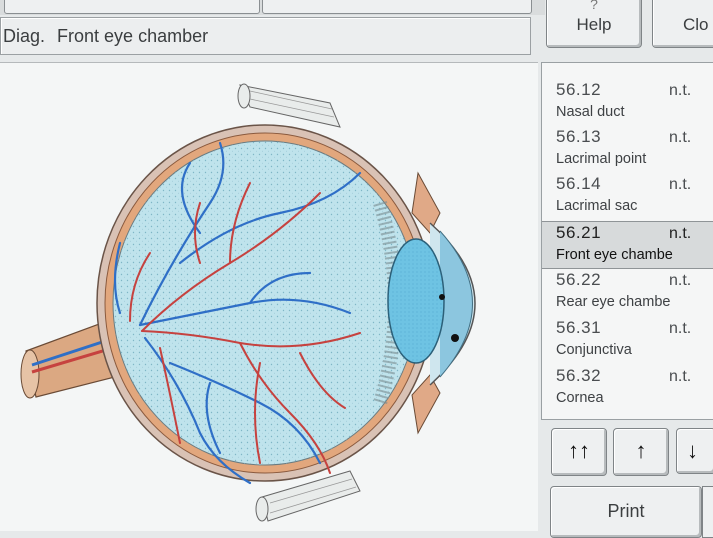 This screenshot has width=713, height=538. Describe the element at coordinates (627, 340) in the screenshot. I see `list-item: 56.31 n.t. Conjunctiva` at that location.